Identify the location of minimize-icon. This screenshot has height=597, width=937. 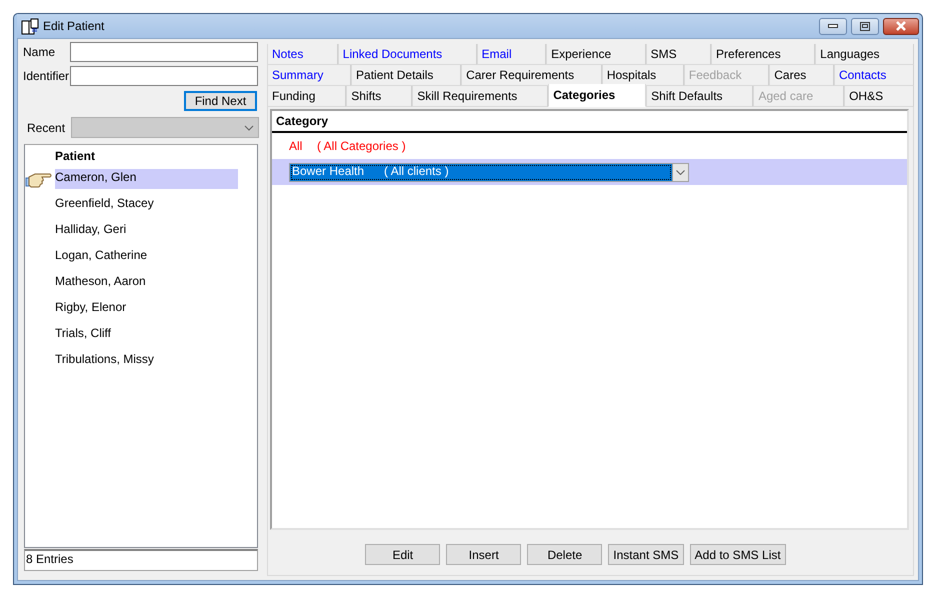
(833, 26).